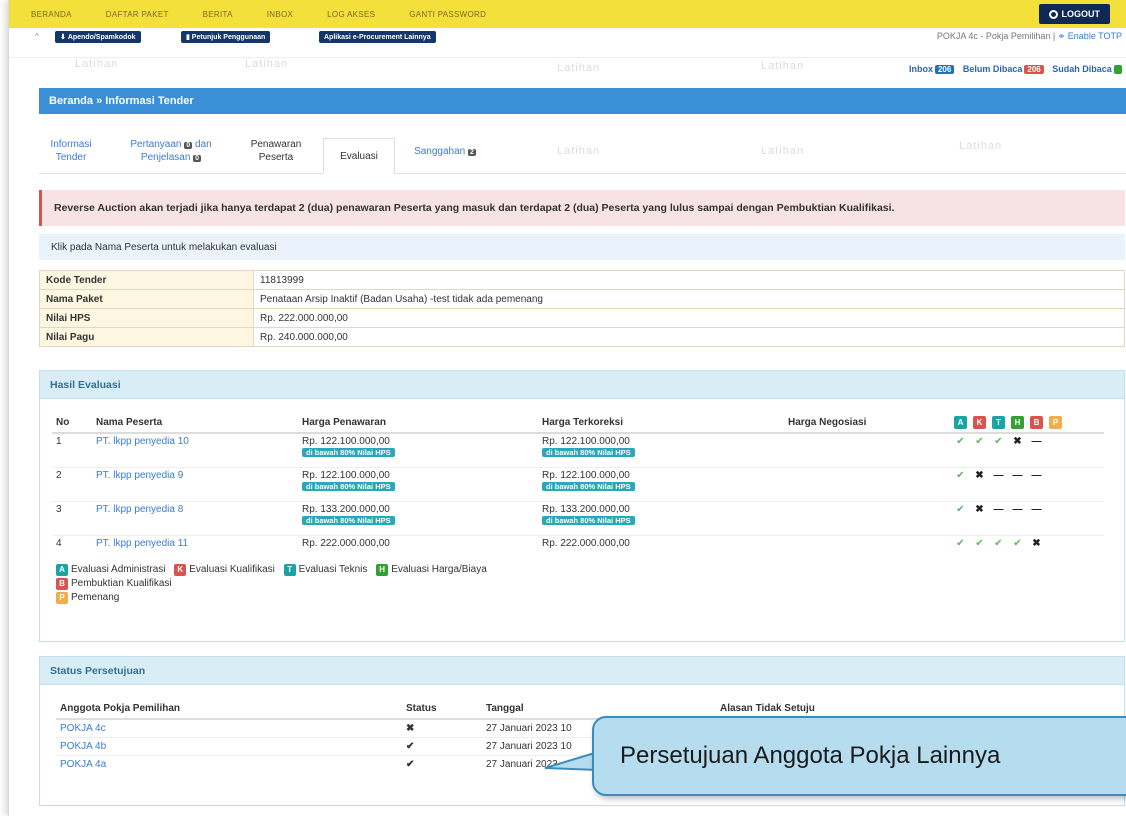 The image size is (1126, 816). I want to click on tab-label: Penawaran, so click(276, 144).